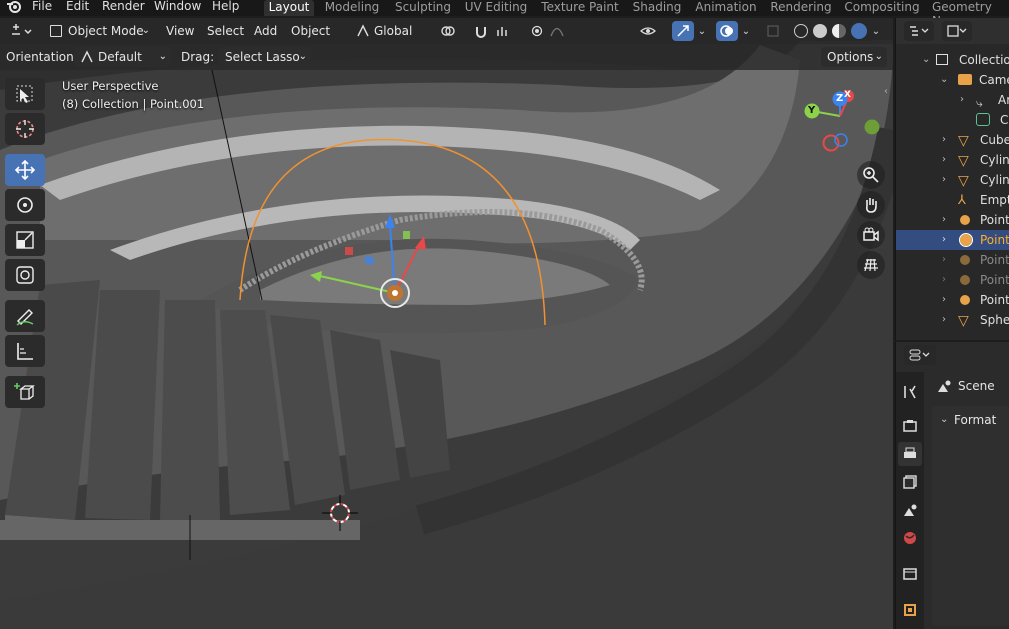  What do you see at coordinates (123, 8) in the screenshot?
I see `menu-render: Render` at bounding box center [123, 8].